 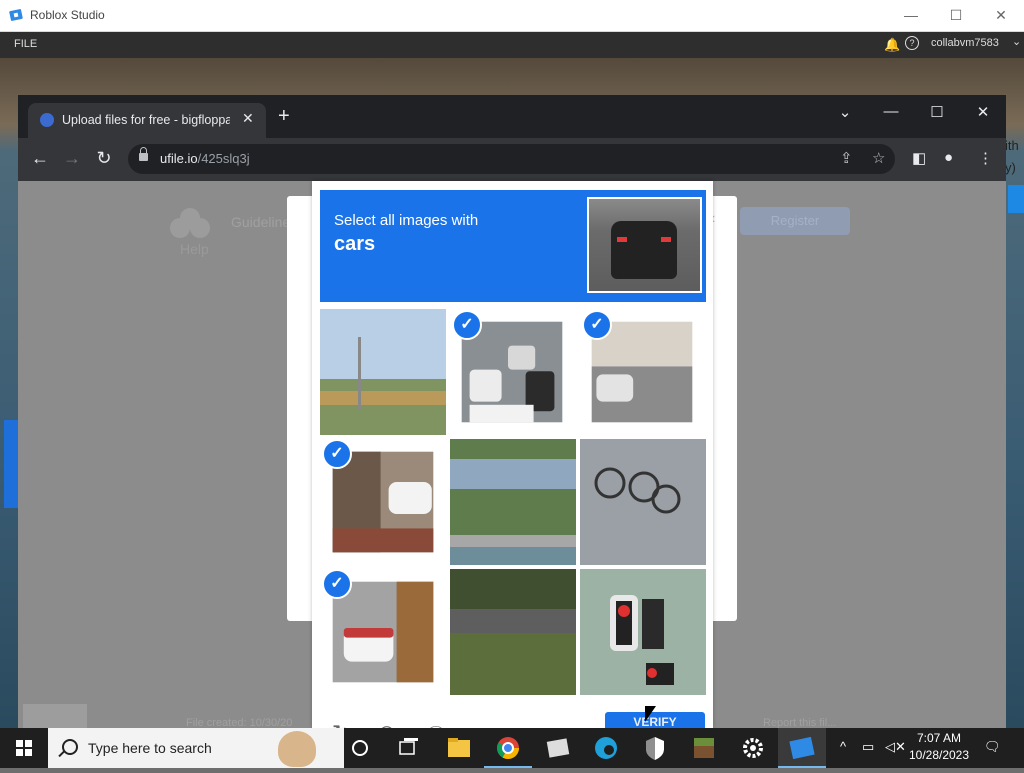 What do you see at coordinates (868, 747) in the screenshot?
I see `network-icon: ▭` at bounding box center [868, 747].